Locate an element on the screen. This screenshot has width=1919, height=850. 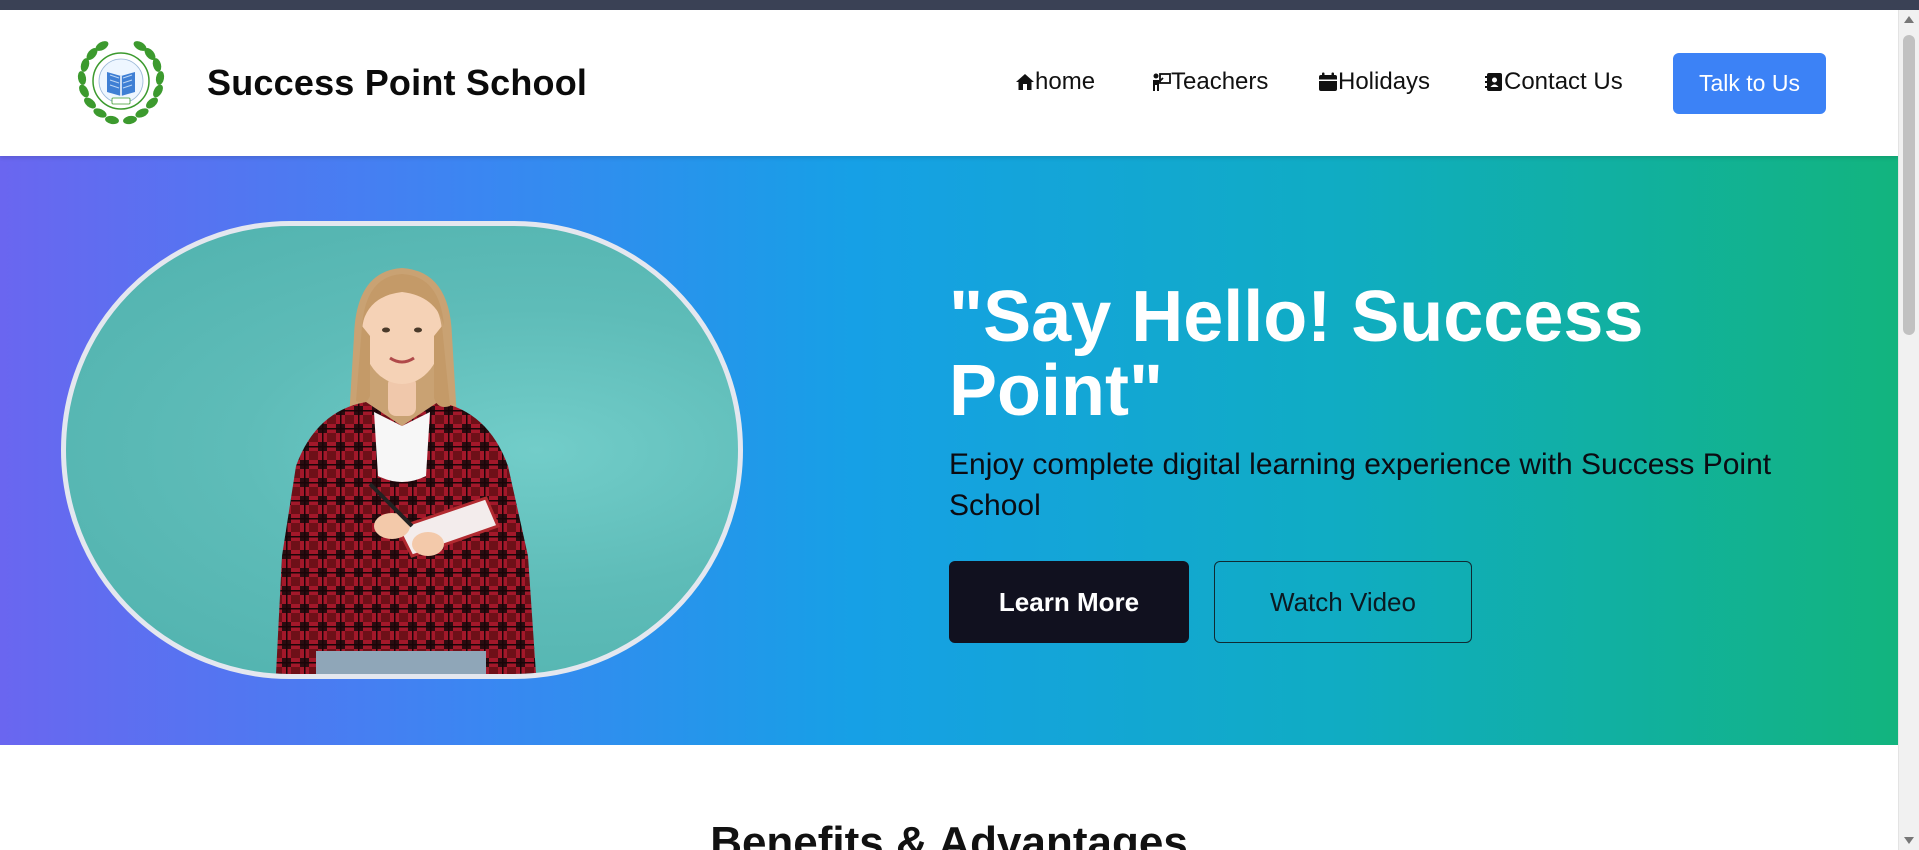
scroll-up-icon is located at coordinates (1909, 19).